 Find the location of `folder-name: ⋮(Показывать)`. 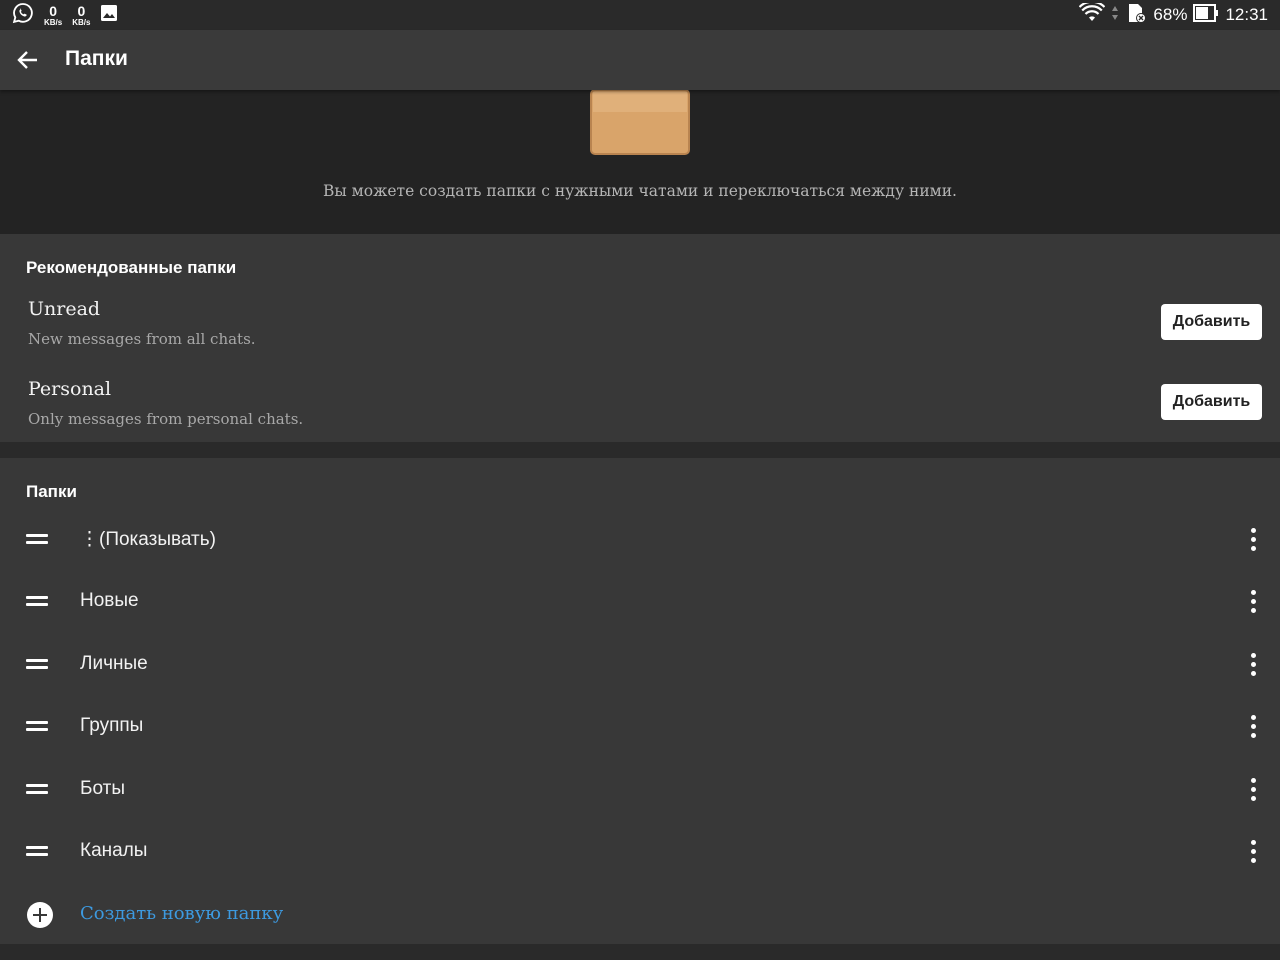

folder-name: ⋮(Показывать) is located at coordinates (148, 539).